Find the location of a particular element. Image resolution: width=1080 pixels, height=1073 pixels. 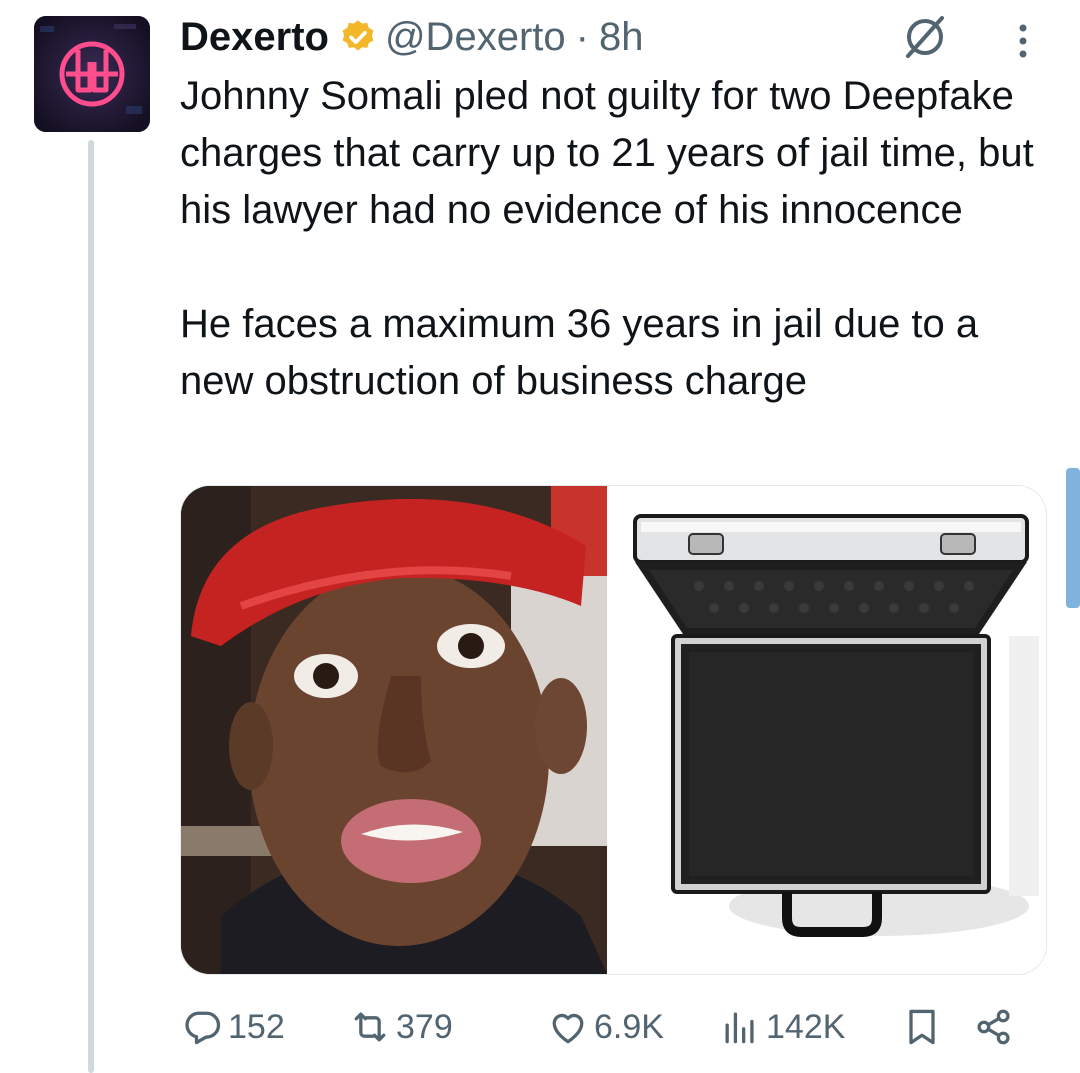

grok-icon is located at coordinates (925, 37).